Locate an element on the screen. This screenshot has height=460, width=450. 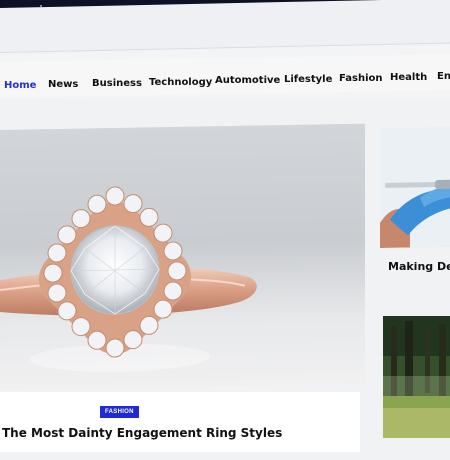
side-article-title-1: Making Den is located at coordinates (419, 266).